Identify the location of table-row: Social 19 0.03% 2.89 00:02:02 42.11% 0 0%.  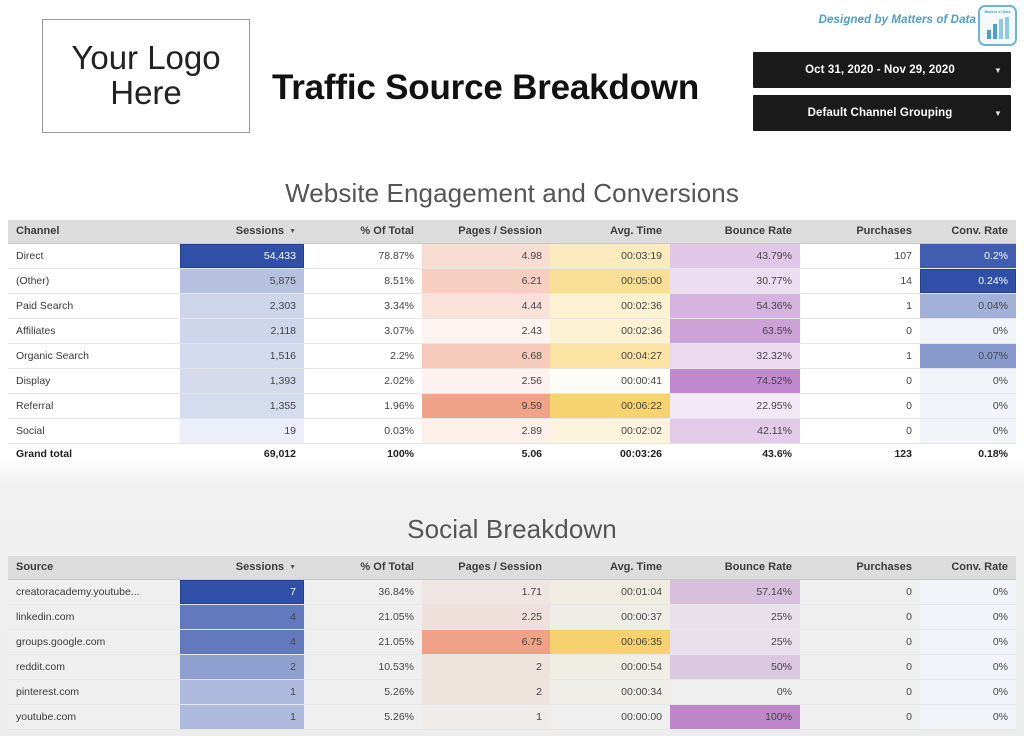
(512, 431).